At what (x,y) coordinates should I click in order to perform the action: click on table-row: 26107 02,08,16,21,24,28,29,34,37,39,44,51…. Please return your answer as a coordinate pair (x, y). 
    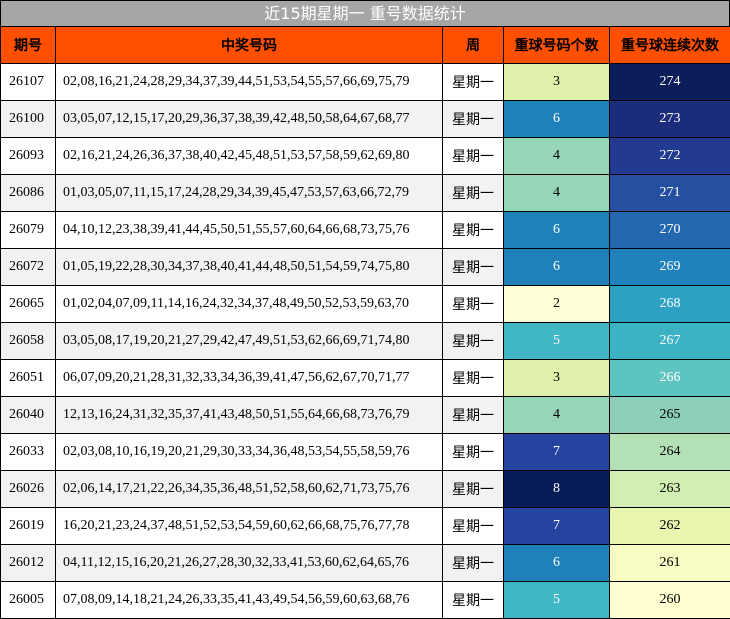
    Looking at the image, I should click on (365, 82).